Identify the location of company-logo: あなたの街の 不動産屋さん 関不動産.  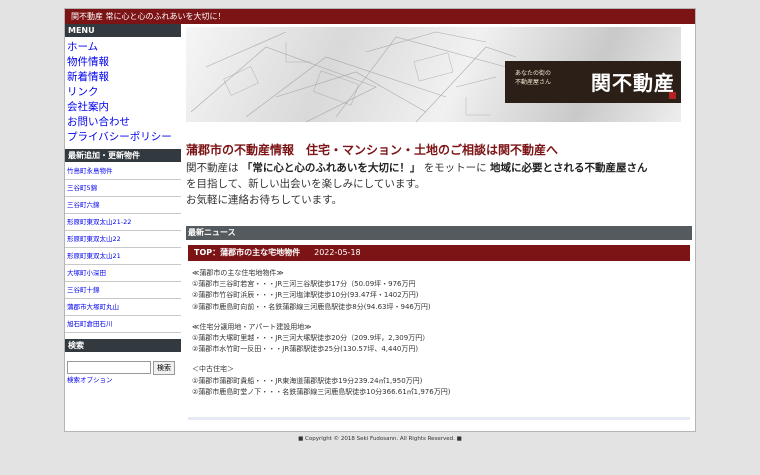
(593, 82).